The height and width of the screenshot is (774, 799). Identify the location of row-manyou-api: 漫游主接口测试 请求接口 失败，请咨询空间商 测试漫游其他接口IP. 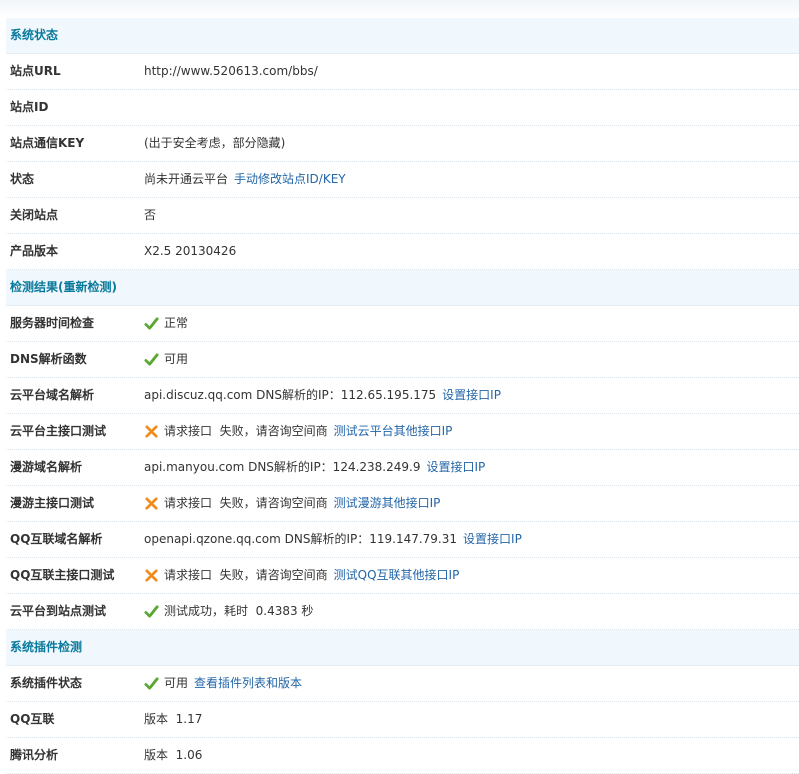
(402, 504).